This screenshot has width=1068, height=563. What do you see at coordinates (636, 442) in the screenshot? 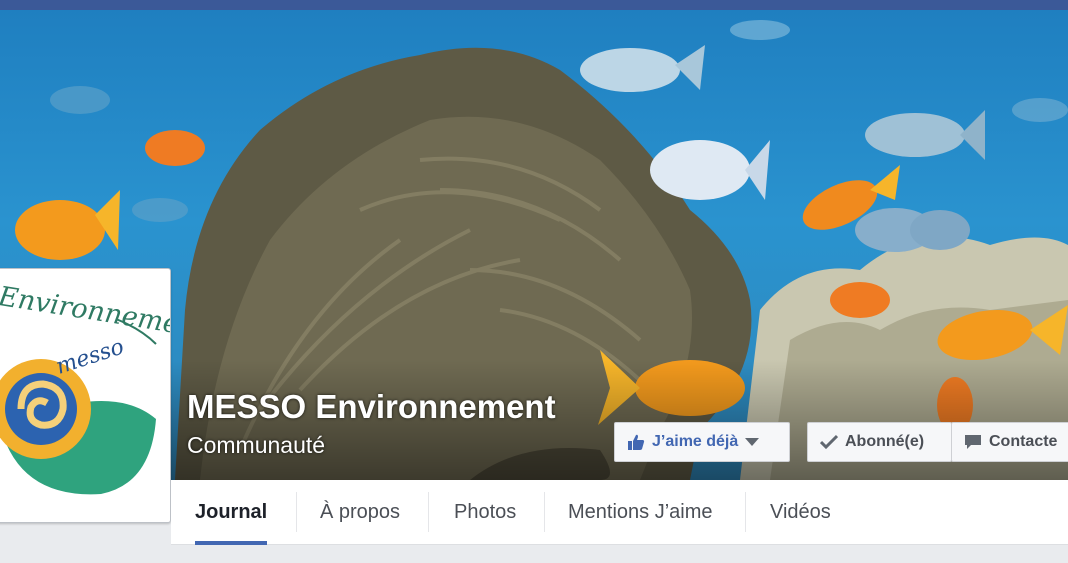
I see `thumbs-up-icon` at bounding box center [636, 442].